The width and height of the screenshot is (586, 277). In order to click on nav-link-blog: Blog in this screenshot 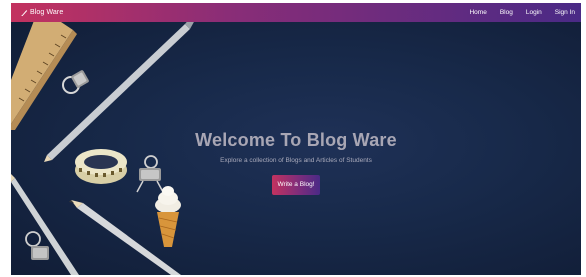, I will do `click(506, 12)`.